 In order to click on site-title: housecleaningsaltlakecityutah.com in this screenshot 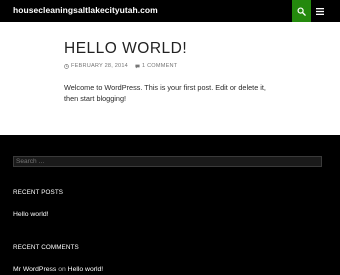, I will do `click(85, 10)`.